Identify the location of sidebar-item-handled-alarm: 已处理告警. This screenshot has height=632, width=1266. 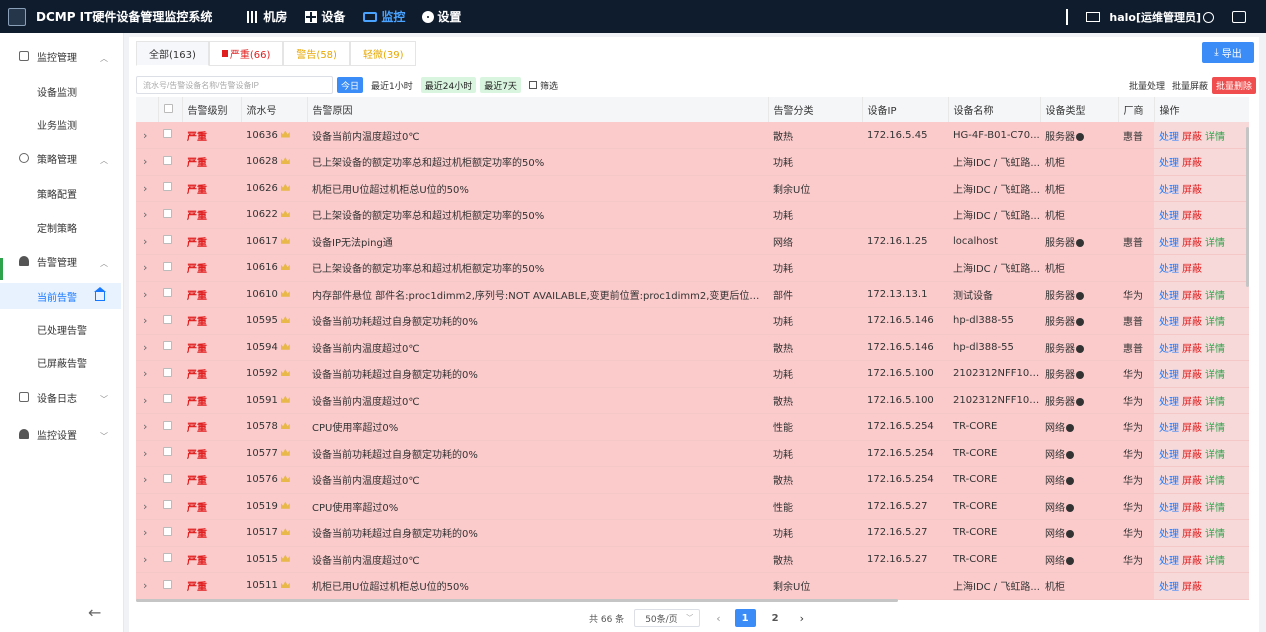
(62, 329).